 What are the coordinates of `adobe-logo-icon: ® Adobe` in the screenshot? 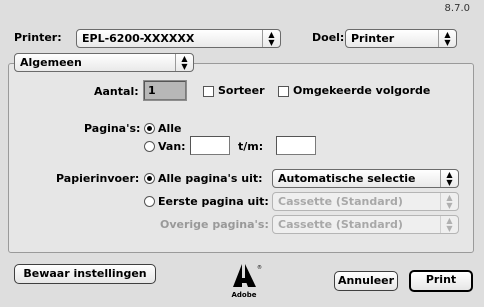 It's located at (246, 280).